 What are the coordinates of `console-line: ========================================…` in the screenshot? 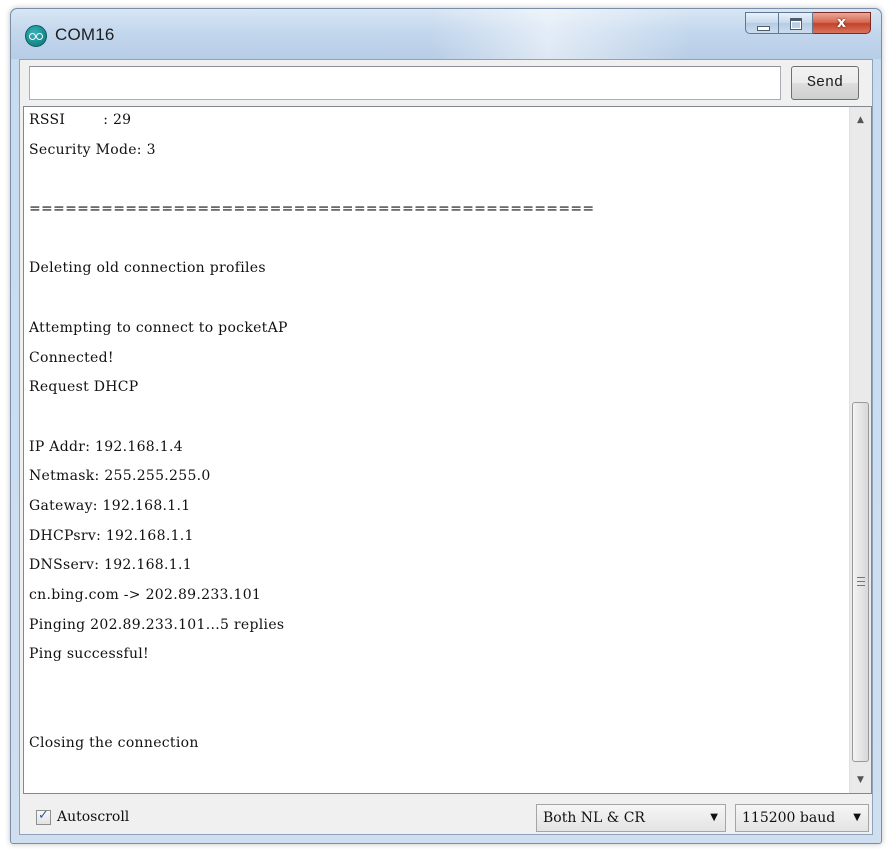 It's located at (312, 209).